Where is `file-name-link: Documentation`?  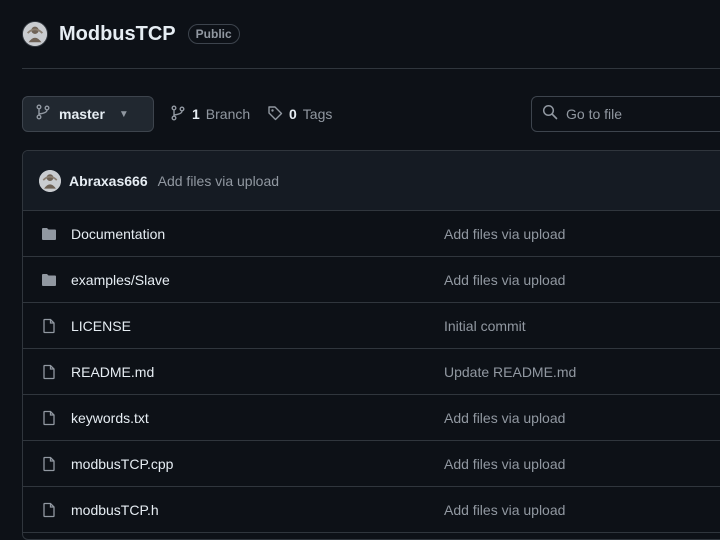 file-name-link: Documentation is located at coordinates (118, 234).